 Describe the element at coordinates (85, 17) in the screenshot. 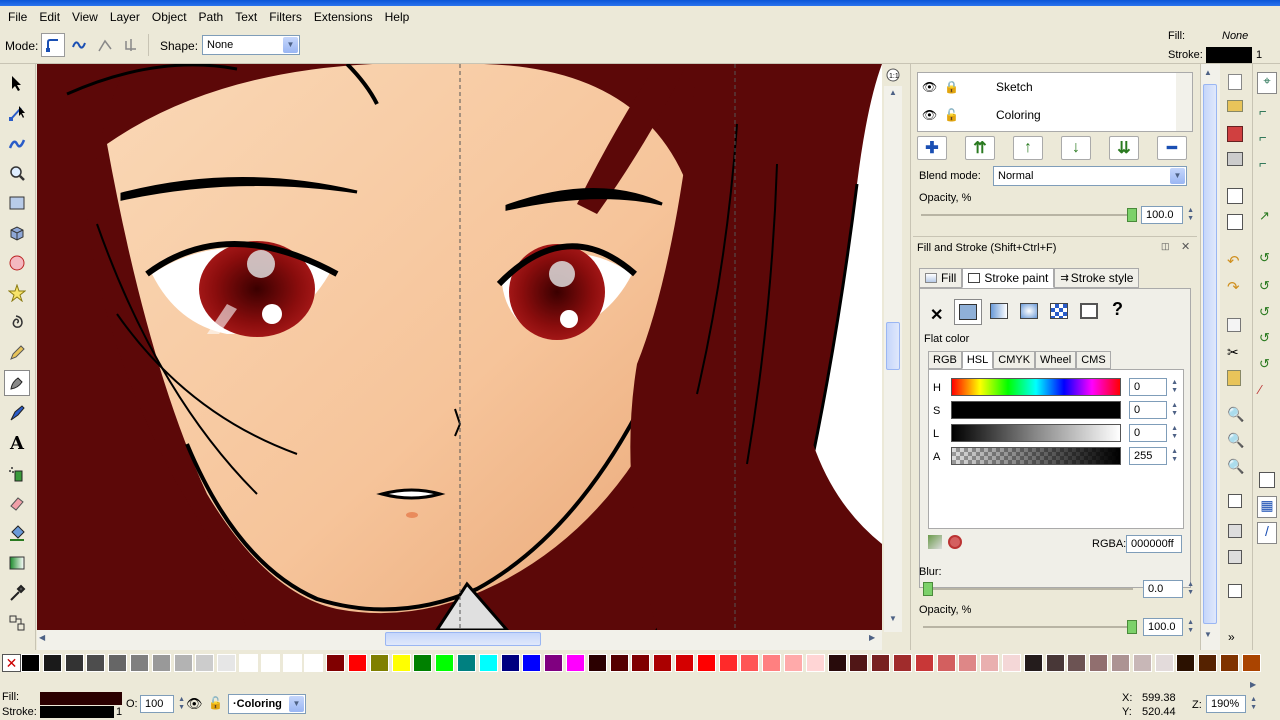

I see `menu-view: View` at that location.